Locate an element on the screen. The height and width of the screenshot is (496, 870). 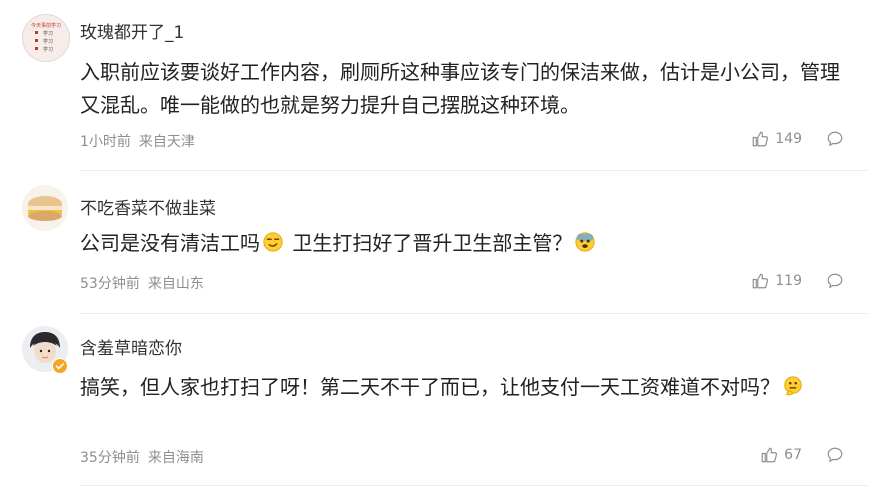
username: 含羞草暗恋你 is located at coordinates (131, 346).